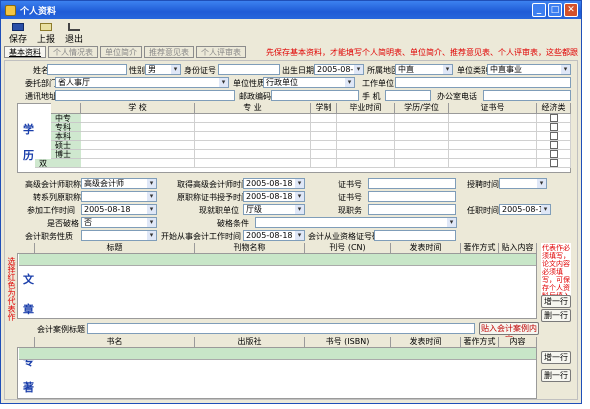 The width and height of the screenshot is (590, 409). What do you see at coordinates (291, 10) in the screenshot?
I see `title-bar: 个人资料 _ □ ✕` at bounding box center [291, 10].